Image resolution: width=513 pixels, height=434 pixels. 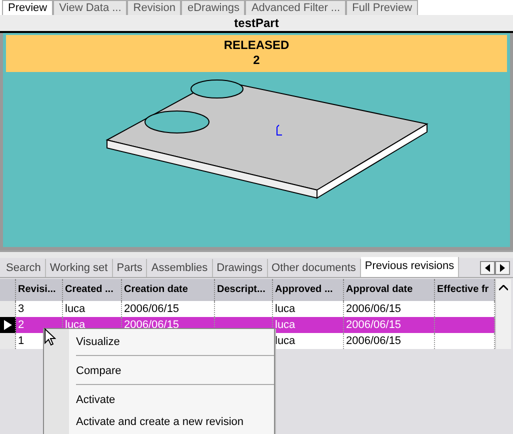 What do you see at coordinates (257, 45) in the screenshot?
I see `status-text: RELEASED` at bounding box center [257, 45].